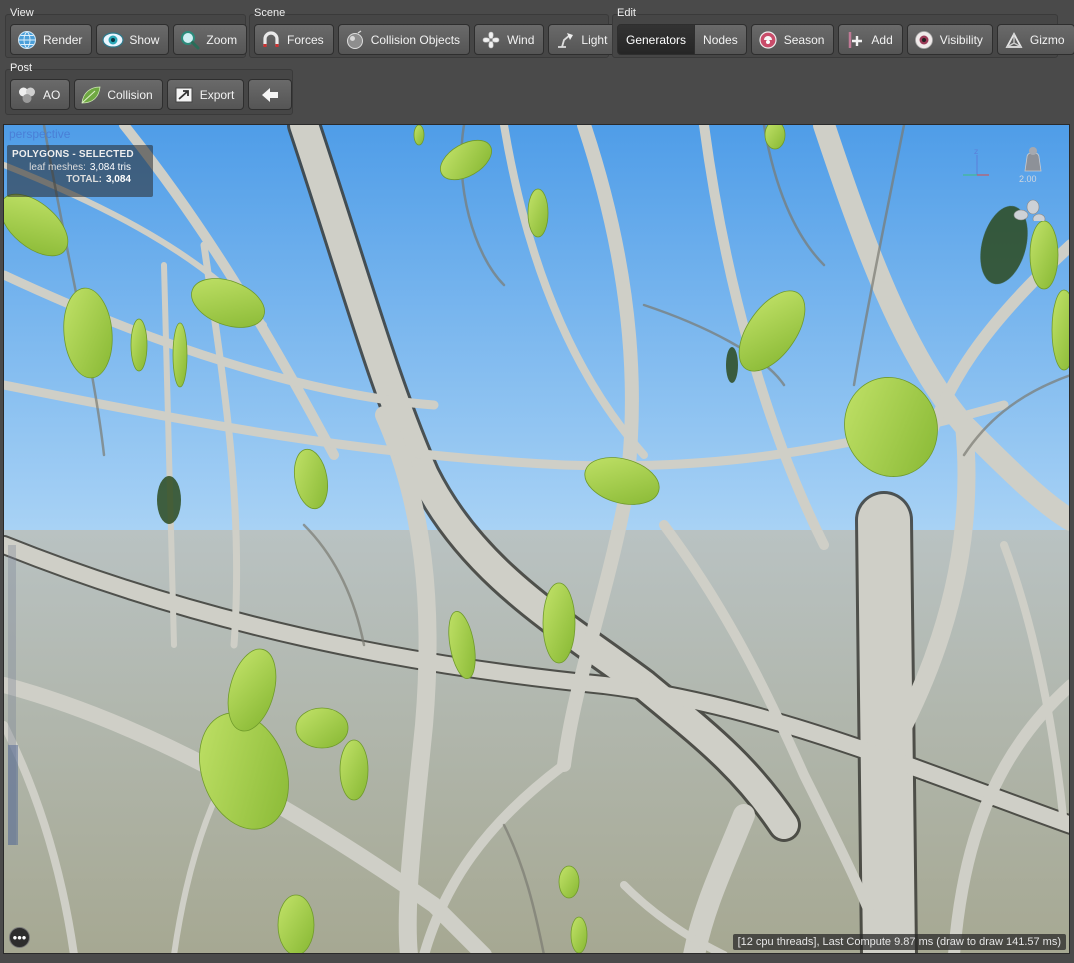 The width and height of the screenshot is (1074, 963). Describe the element at coordinates (855, 40) in the screenshot. I see `add-icon` at that location.